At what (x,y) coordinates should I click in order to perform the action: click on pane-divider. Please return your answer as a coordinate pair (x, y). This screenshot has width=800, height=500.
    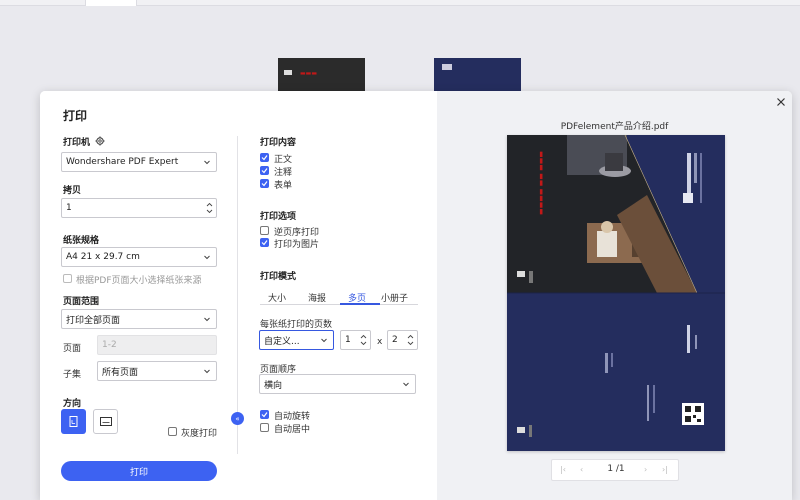
    Looking at the image, I should click on (237, 295).